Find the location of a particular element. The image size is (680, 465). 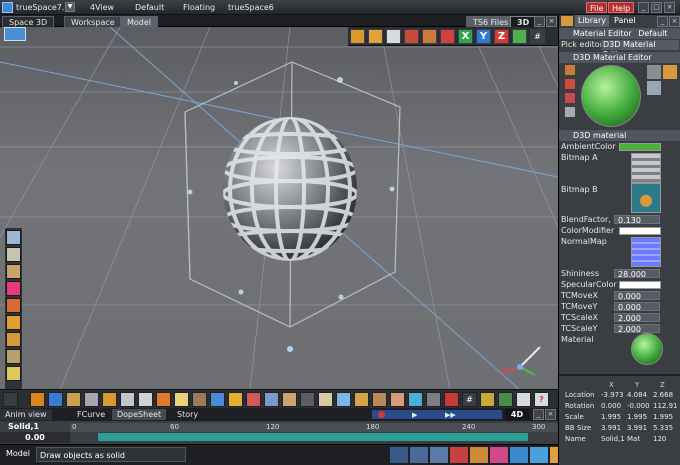

view-minimize-icon: _ is located at coordinates (539, 21).